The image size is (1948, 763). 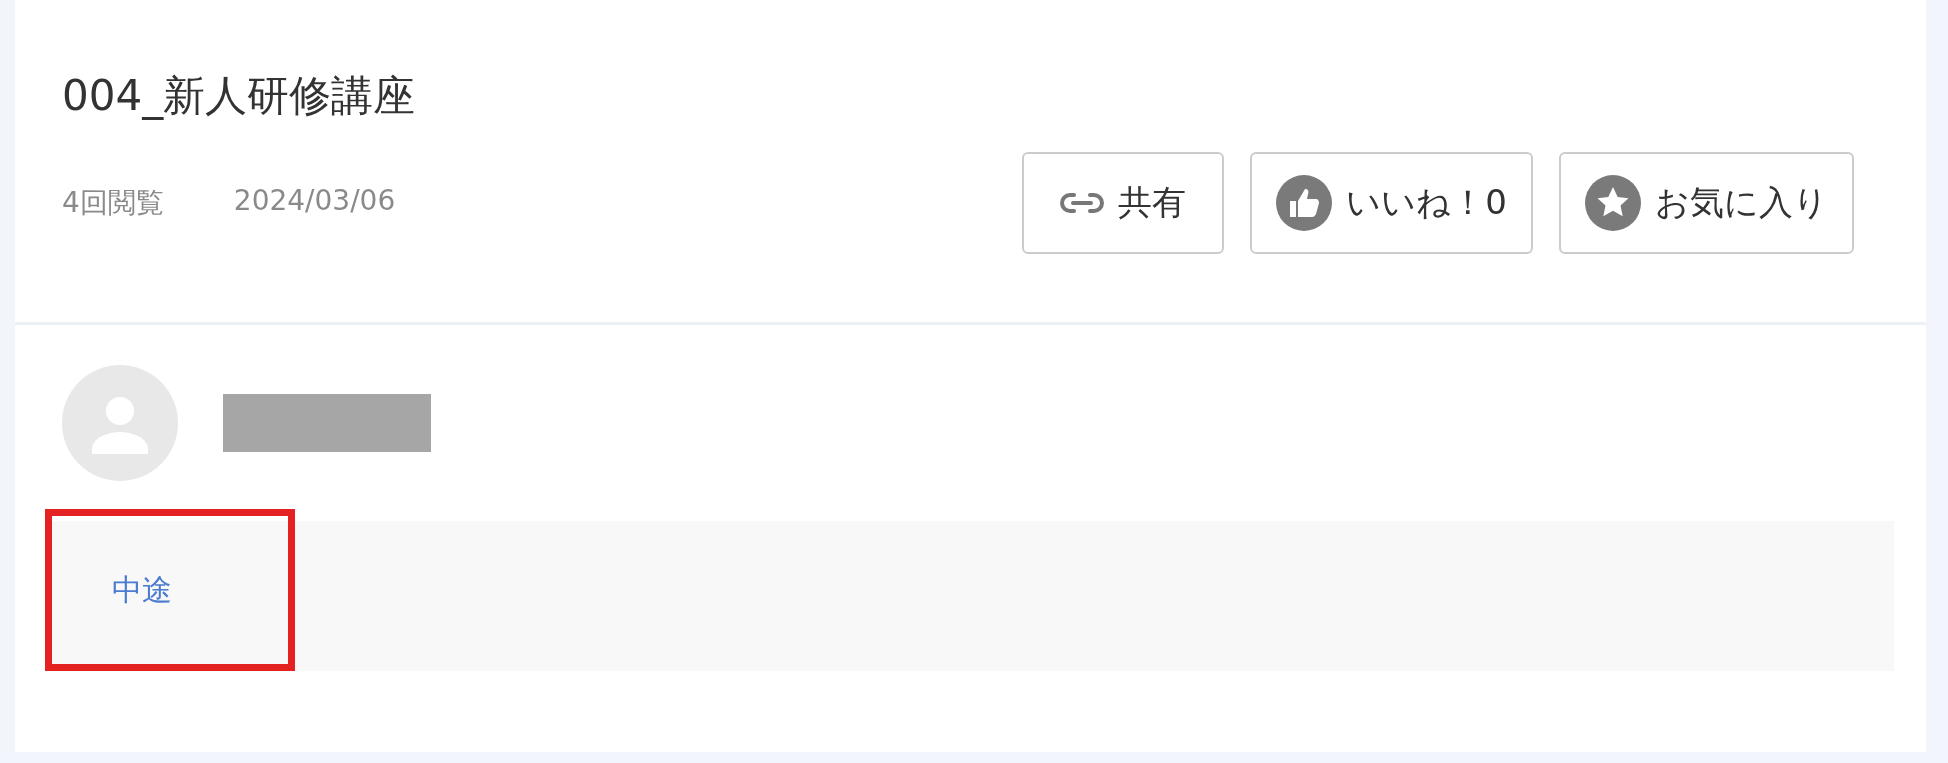 What do you see at coordinates (1706, 203) in the screenshot?
I see `favorite-button: お気に入り` at bounding box center [1706, 203].